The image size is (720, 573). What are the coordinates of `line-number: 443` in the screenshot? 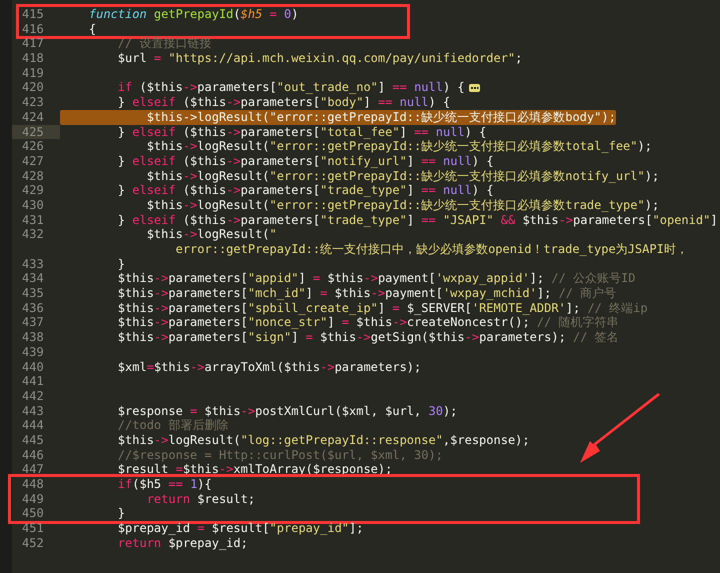 It's located at (33, 411).